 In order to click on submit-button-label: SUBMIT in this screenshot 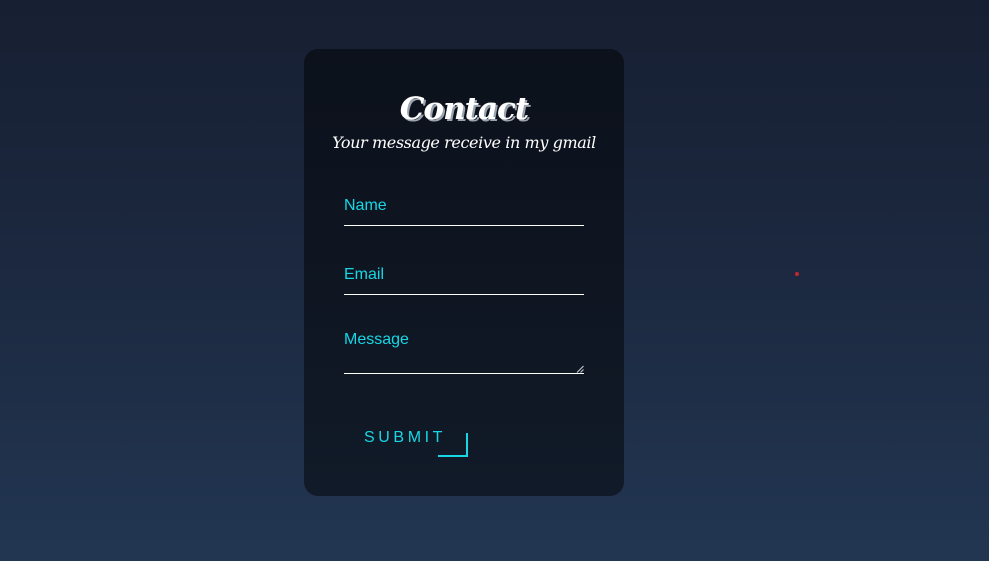, I will do `click(405, 437)`.